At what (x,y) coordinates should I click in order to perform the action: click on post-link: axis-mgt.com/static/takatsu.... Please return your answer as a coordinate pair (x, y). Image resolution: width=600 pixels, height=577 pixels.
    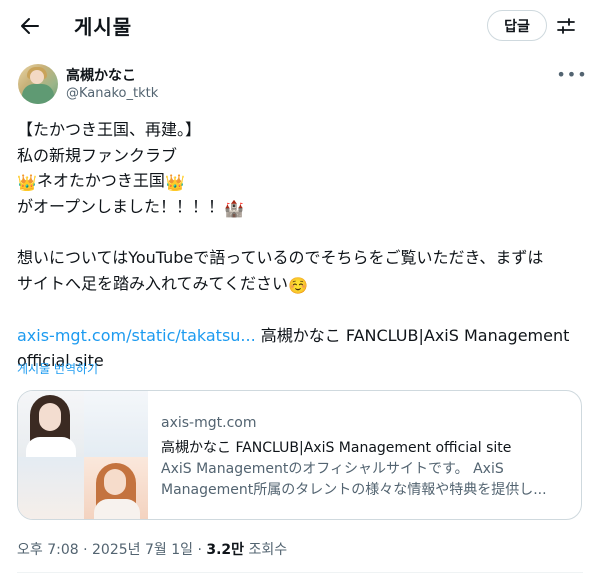
    Looking at the image, I should click on (136, 335).